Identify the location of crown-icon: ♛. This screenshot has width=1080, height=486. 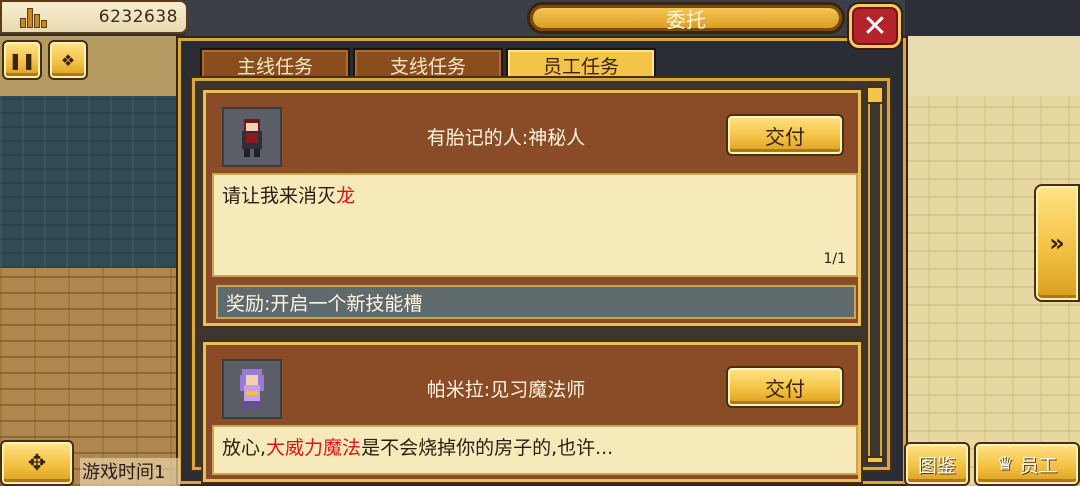
(1005, 464).